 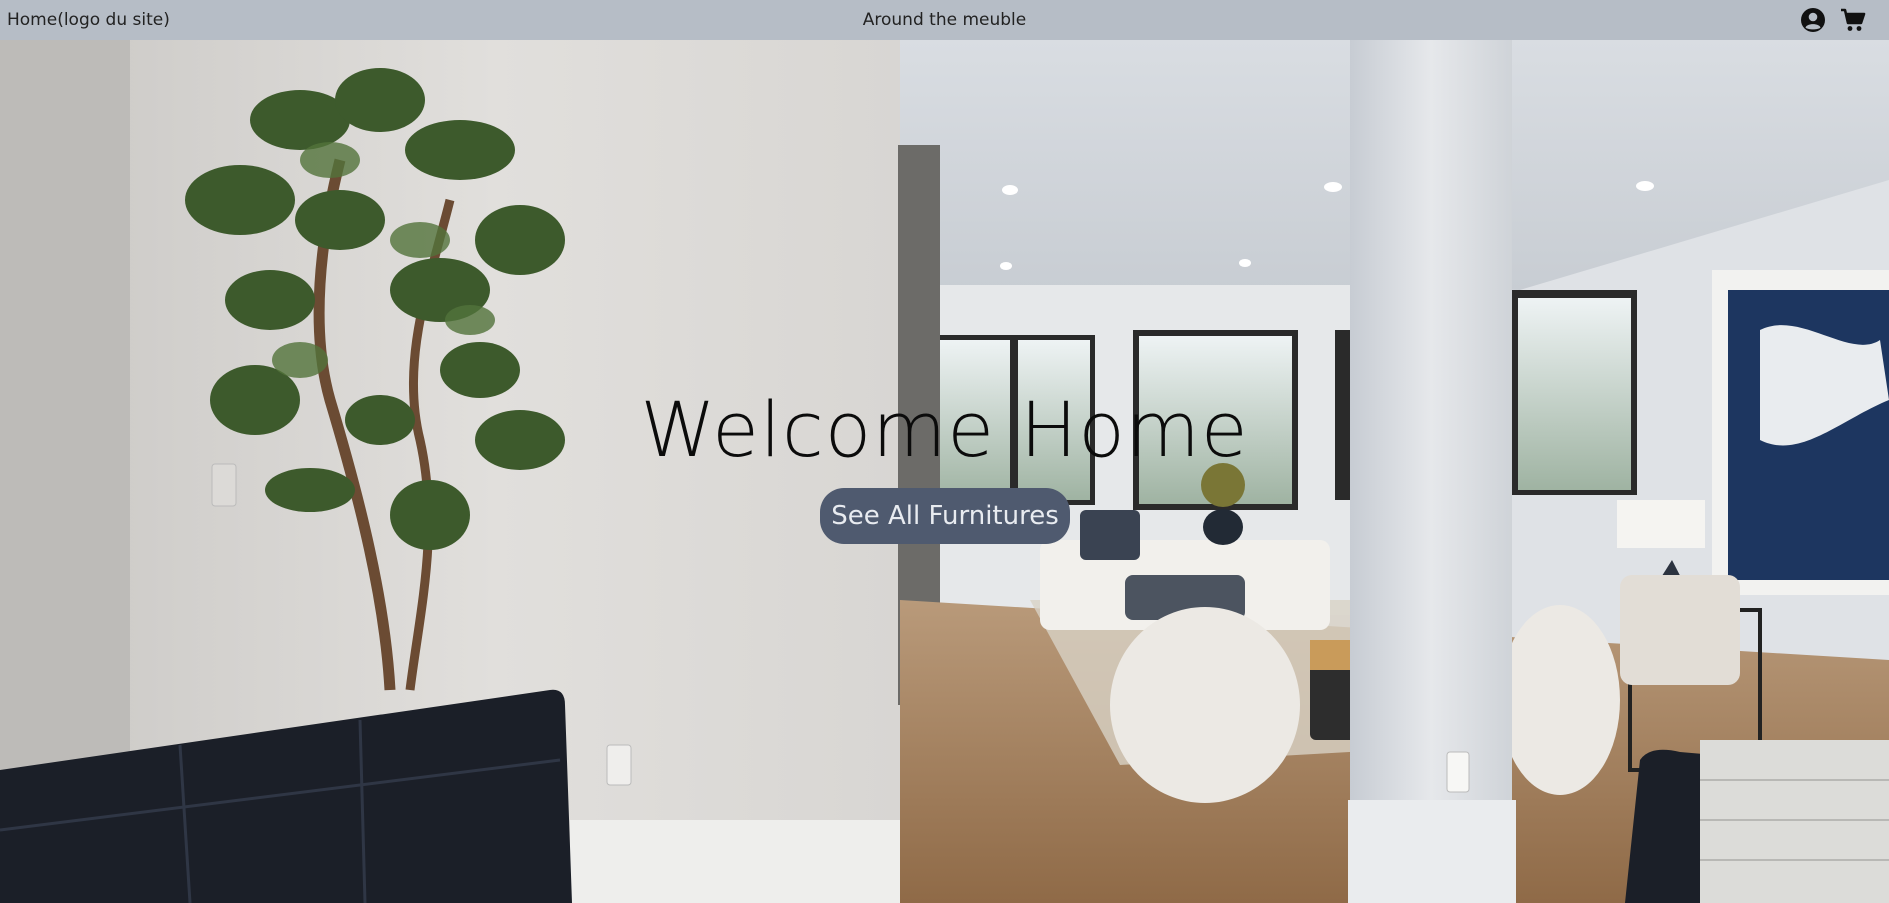 I want to click on site-logo-link: Home(logo du site), so click(x=88, y=20).